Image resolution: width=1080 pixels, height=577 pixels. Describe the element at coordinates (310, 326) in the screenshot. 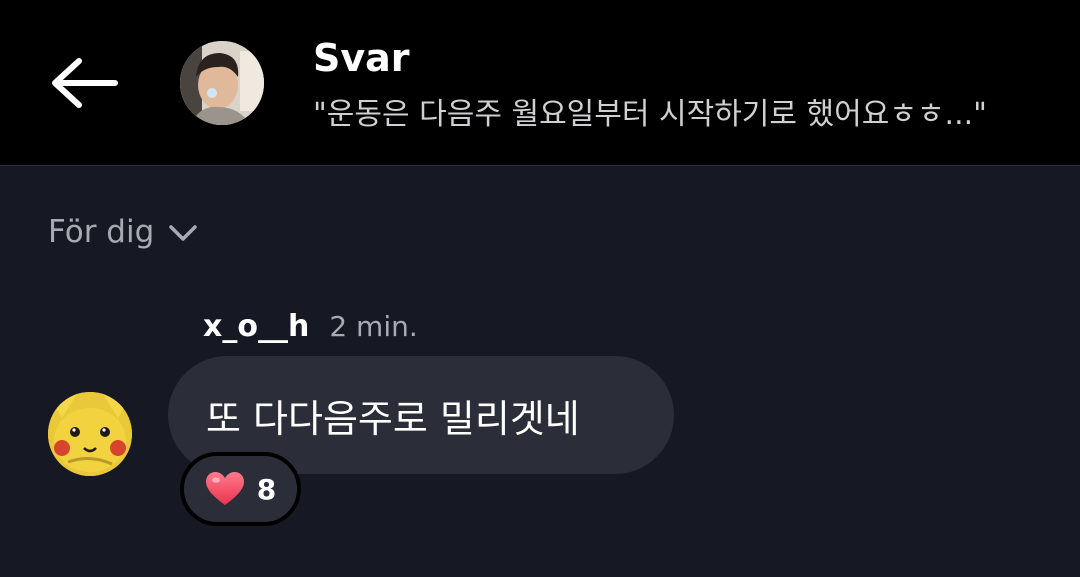

I see `comment-header: x_o__h 2 min.` at that location.